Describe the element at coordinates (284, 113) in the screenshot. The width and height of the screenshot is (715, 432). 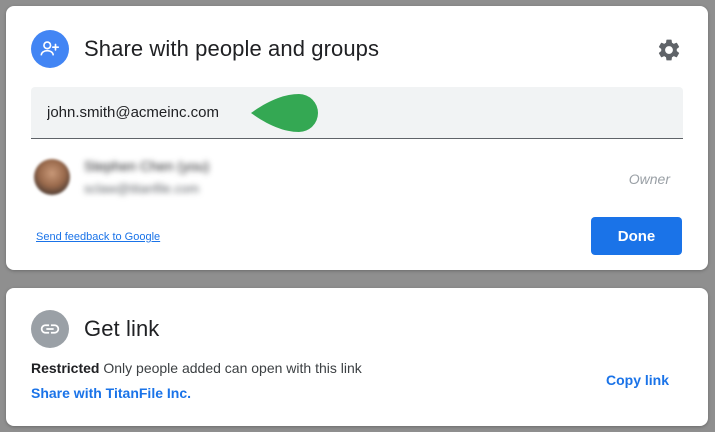
I see `annotation-marker-icon` at that location.